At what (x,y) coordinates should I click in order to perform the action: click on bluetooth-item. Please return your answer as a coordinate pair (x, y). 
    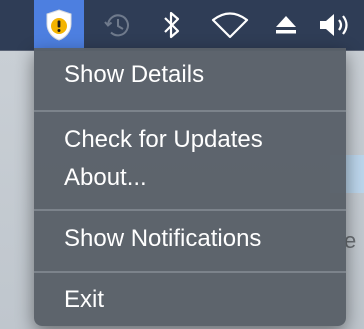
    Looking at the image, I should click on (172, 25).